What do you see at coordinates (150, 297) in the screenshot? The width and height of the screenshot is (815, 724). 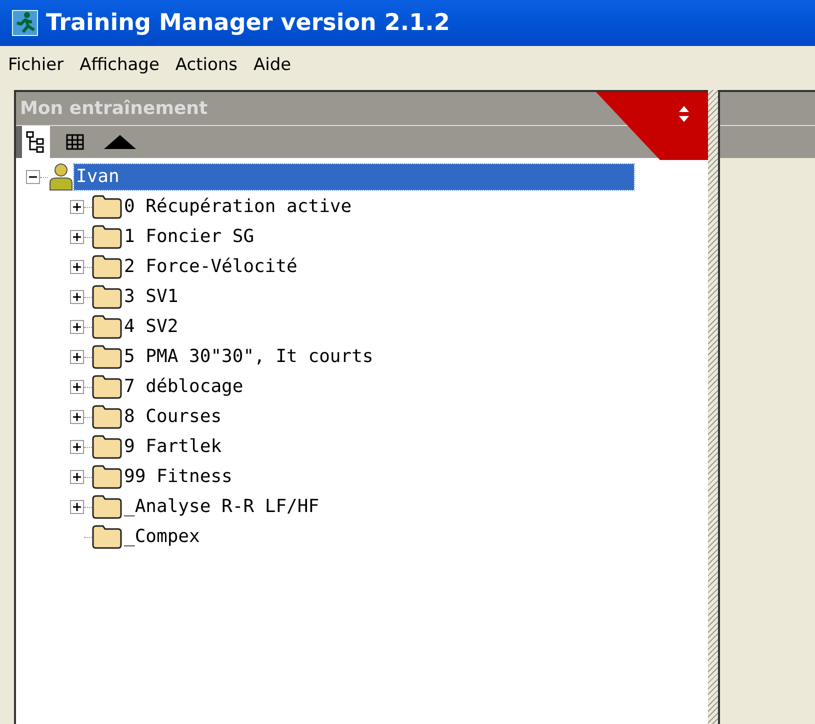 I see `tree-node-label: 3 SV1` at bounding box center [150, 297].